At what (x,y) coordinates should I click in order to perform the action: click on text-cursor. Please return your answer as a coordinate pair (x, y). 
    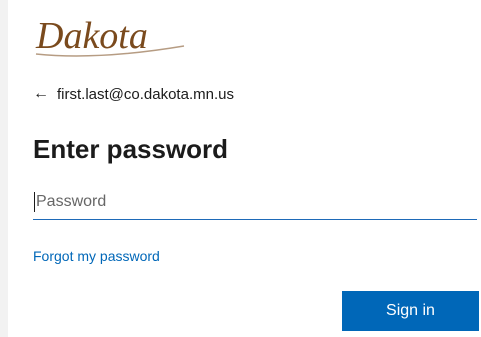
    Looking at the image, I should click on (34, 202).